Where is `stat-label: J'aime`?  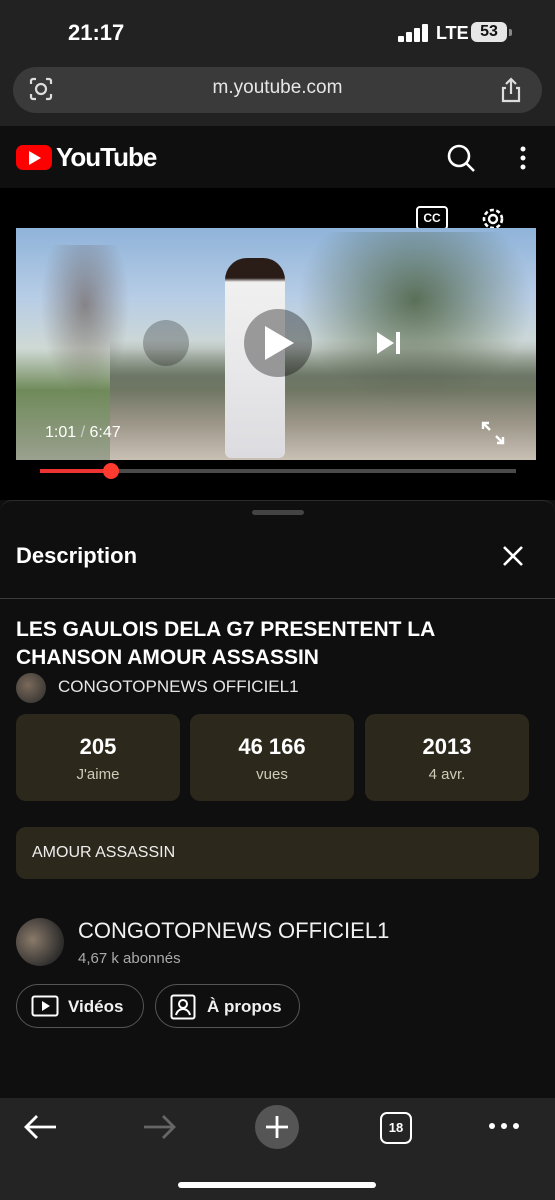
stat-label: J'aime is located at coordinates (98, 774).